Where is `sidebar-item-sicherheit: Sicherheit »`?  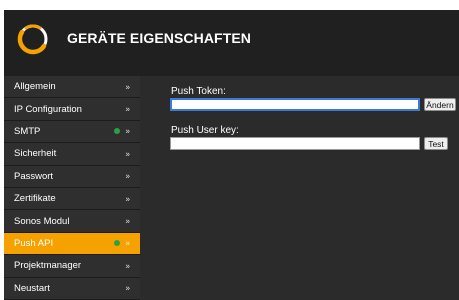
sidebar-item-sicherheit: Sicherheit » is located at coordinates (72, 154).